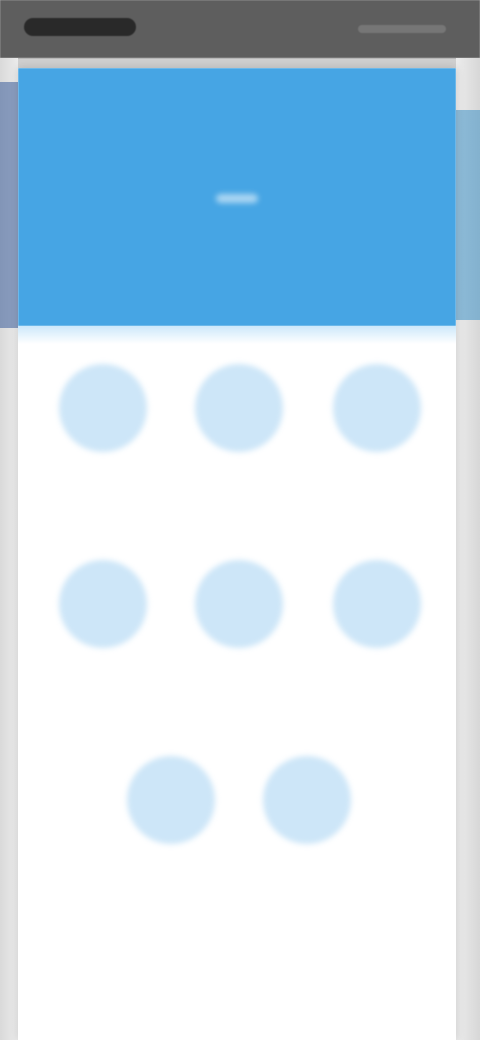  Describe the element at coordinates (9, 205) in the screenshot. I see `left-blue-accent` at that location.